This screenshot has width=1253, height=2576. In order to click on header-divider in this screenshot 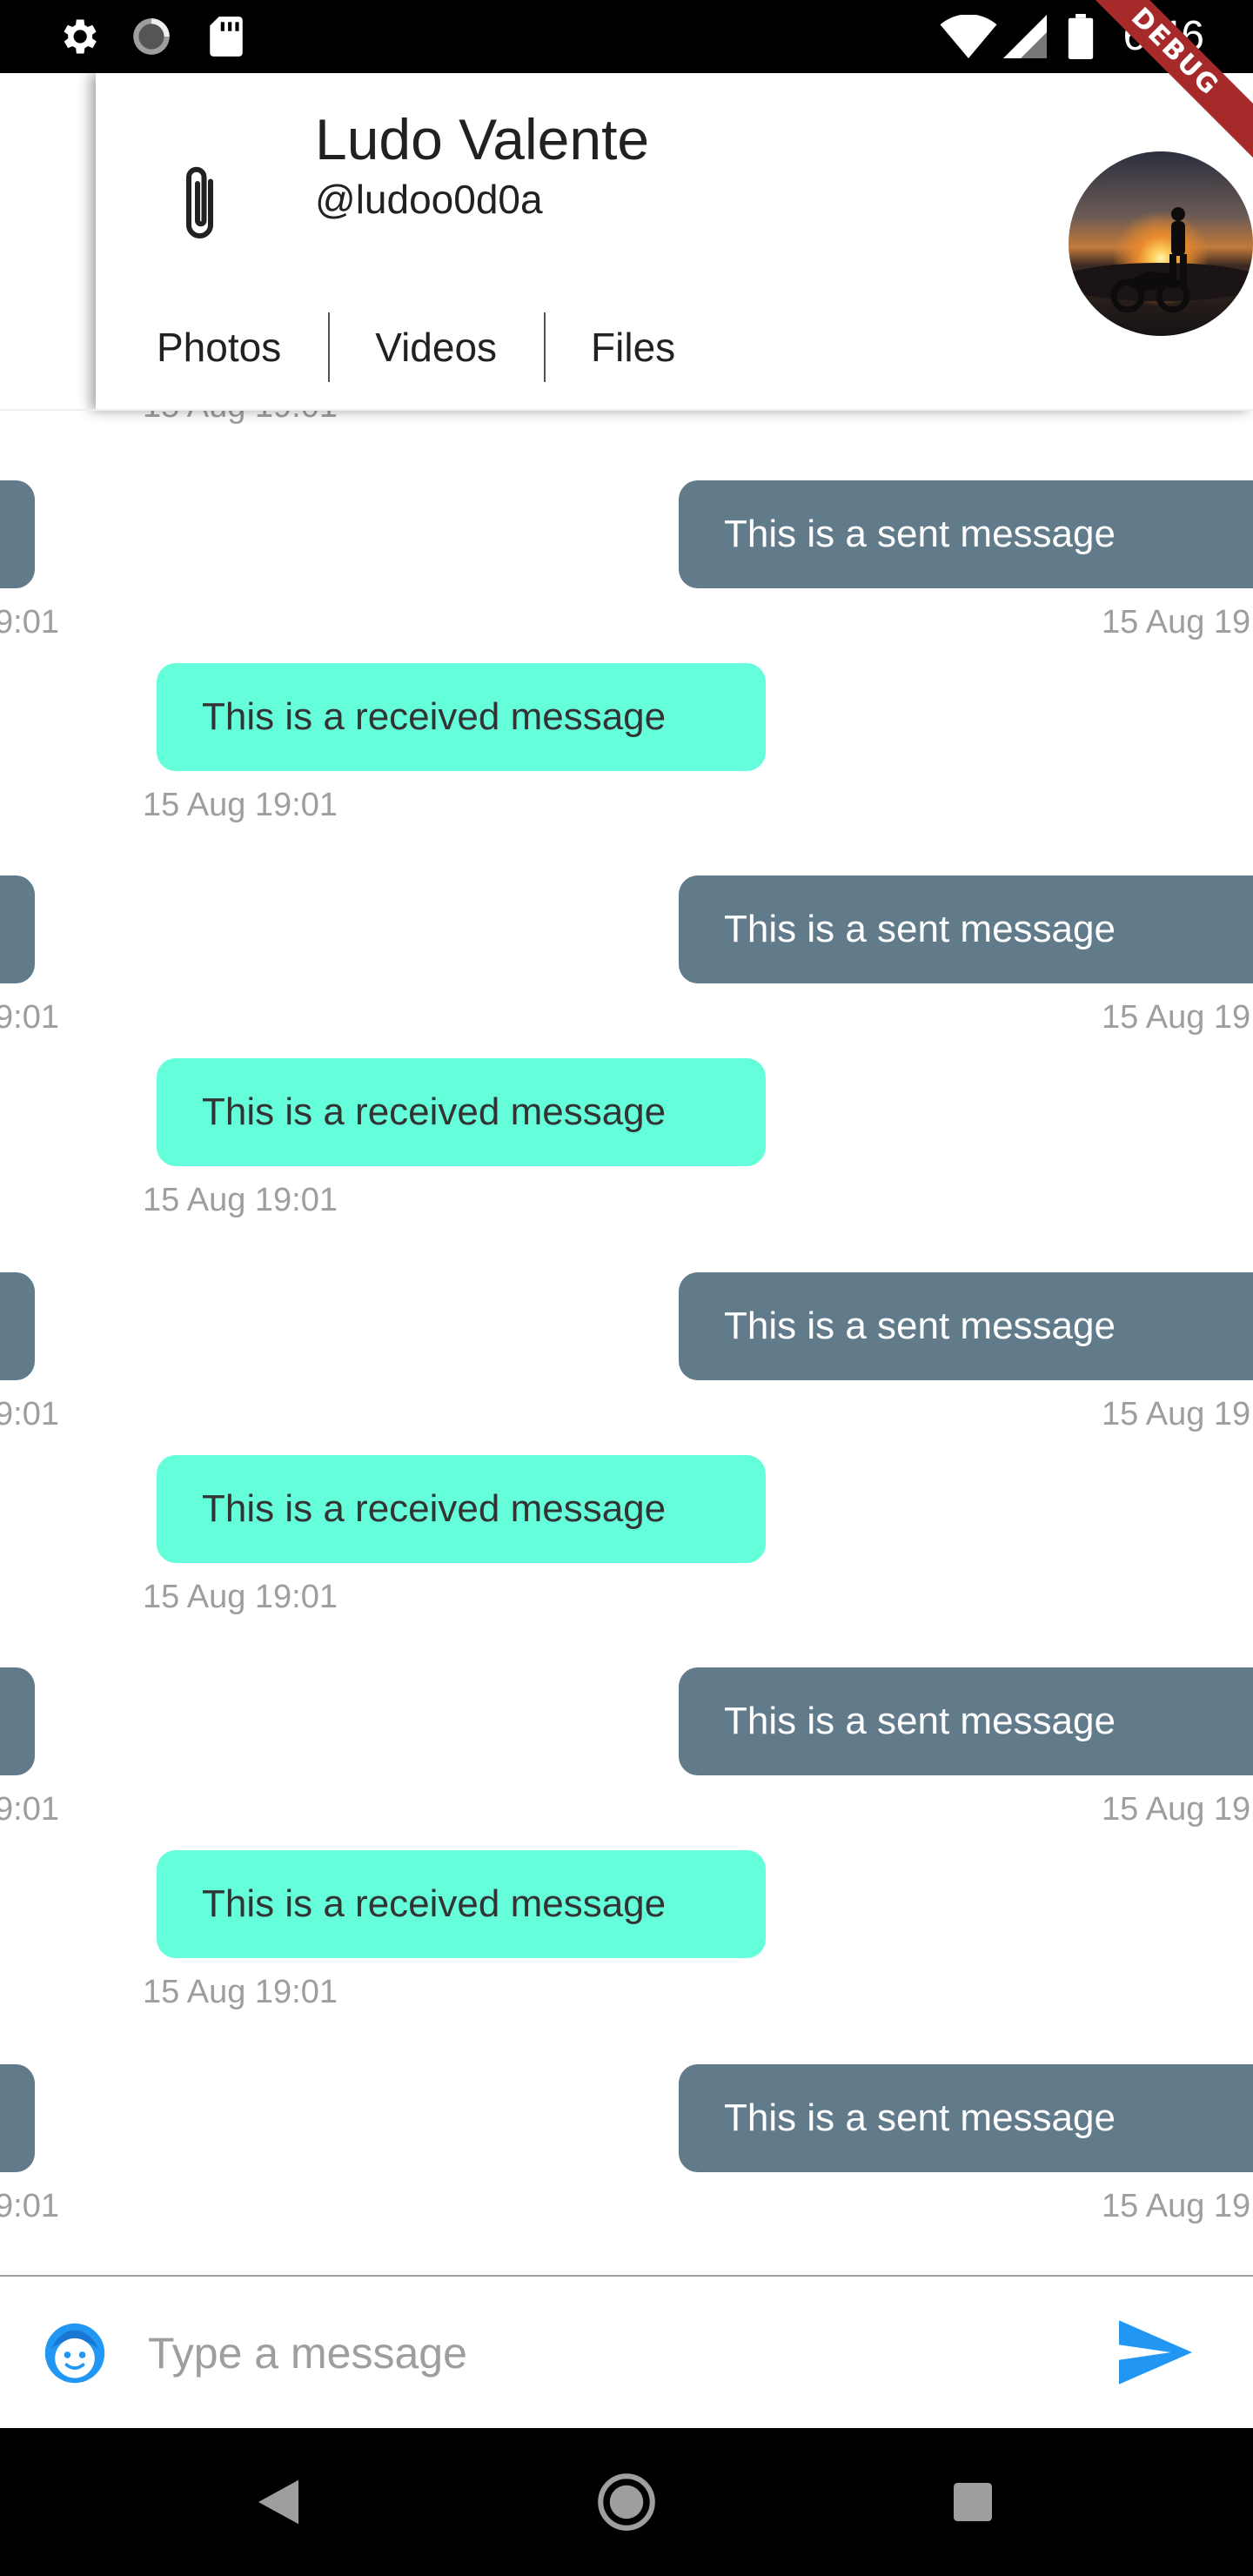, I will do `click(626, 410)`.